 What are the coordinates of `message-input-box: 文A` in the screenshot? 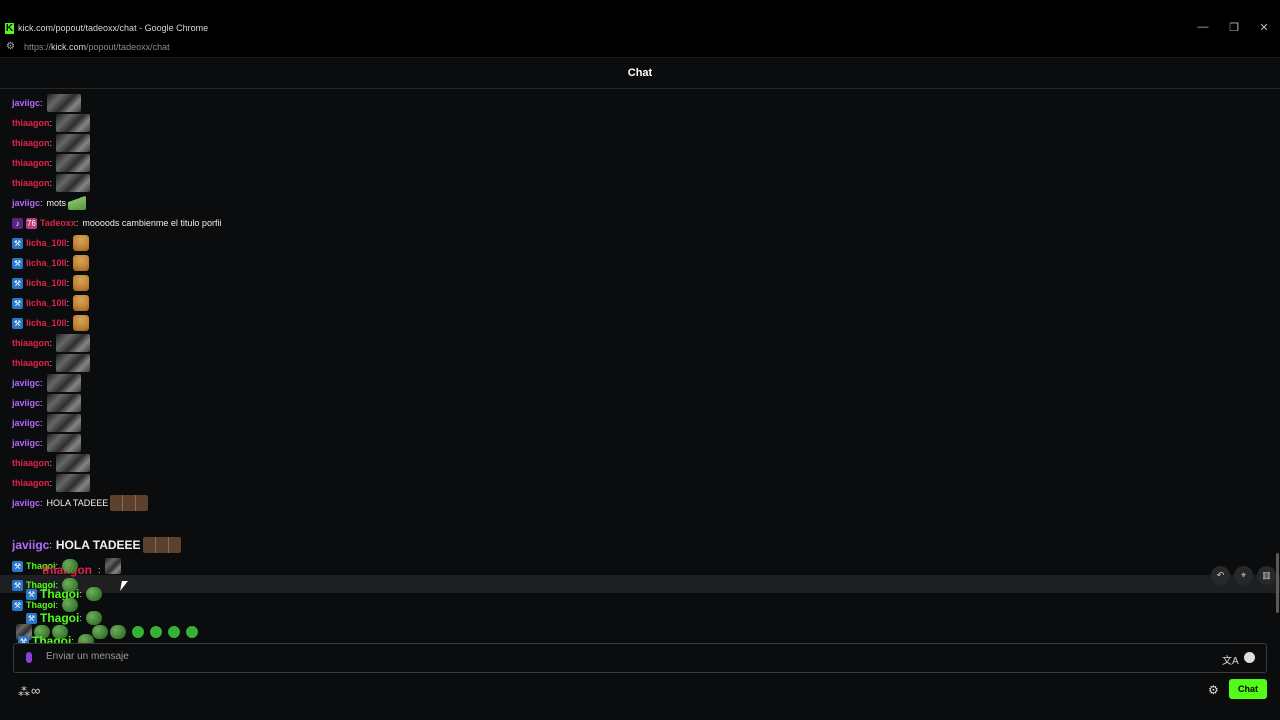 It's located at (640, 658).